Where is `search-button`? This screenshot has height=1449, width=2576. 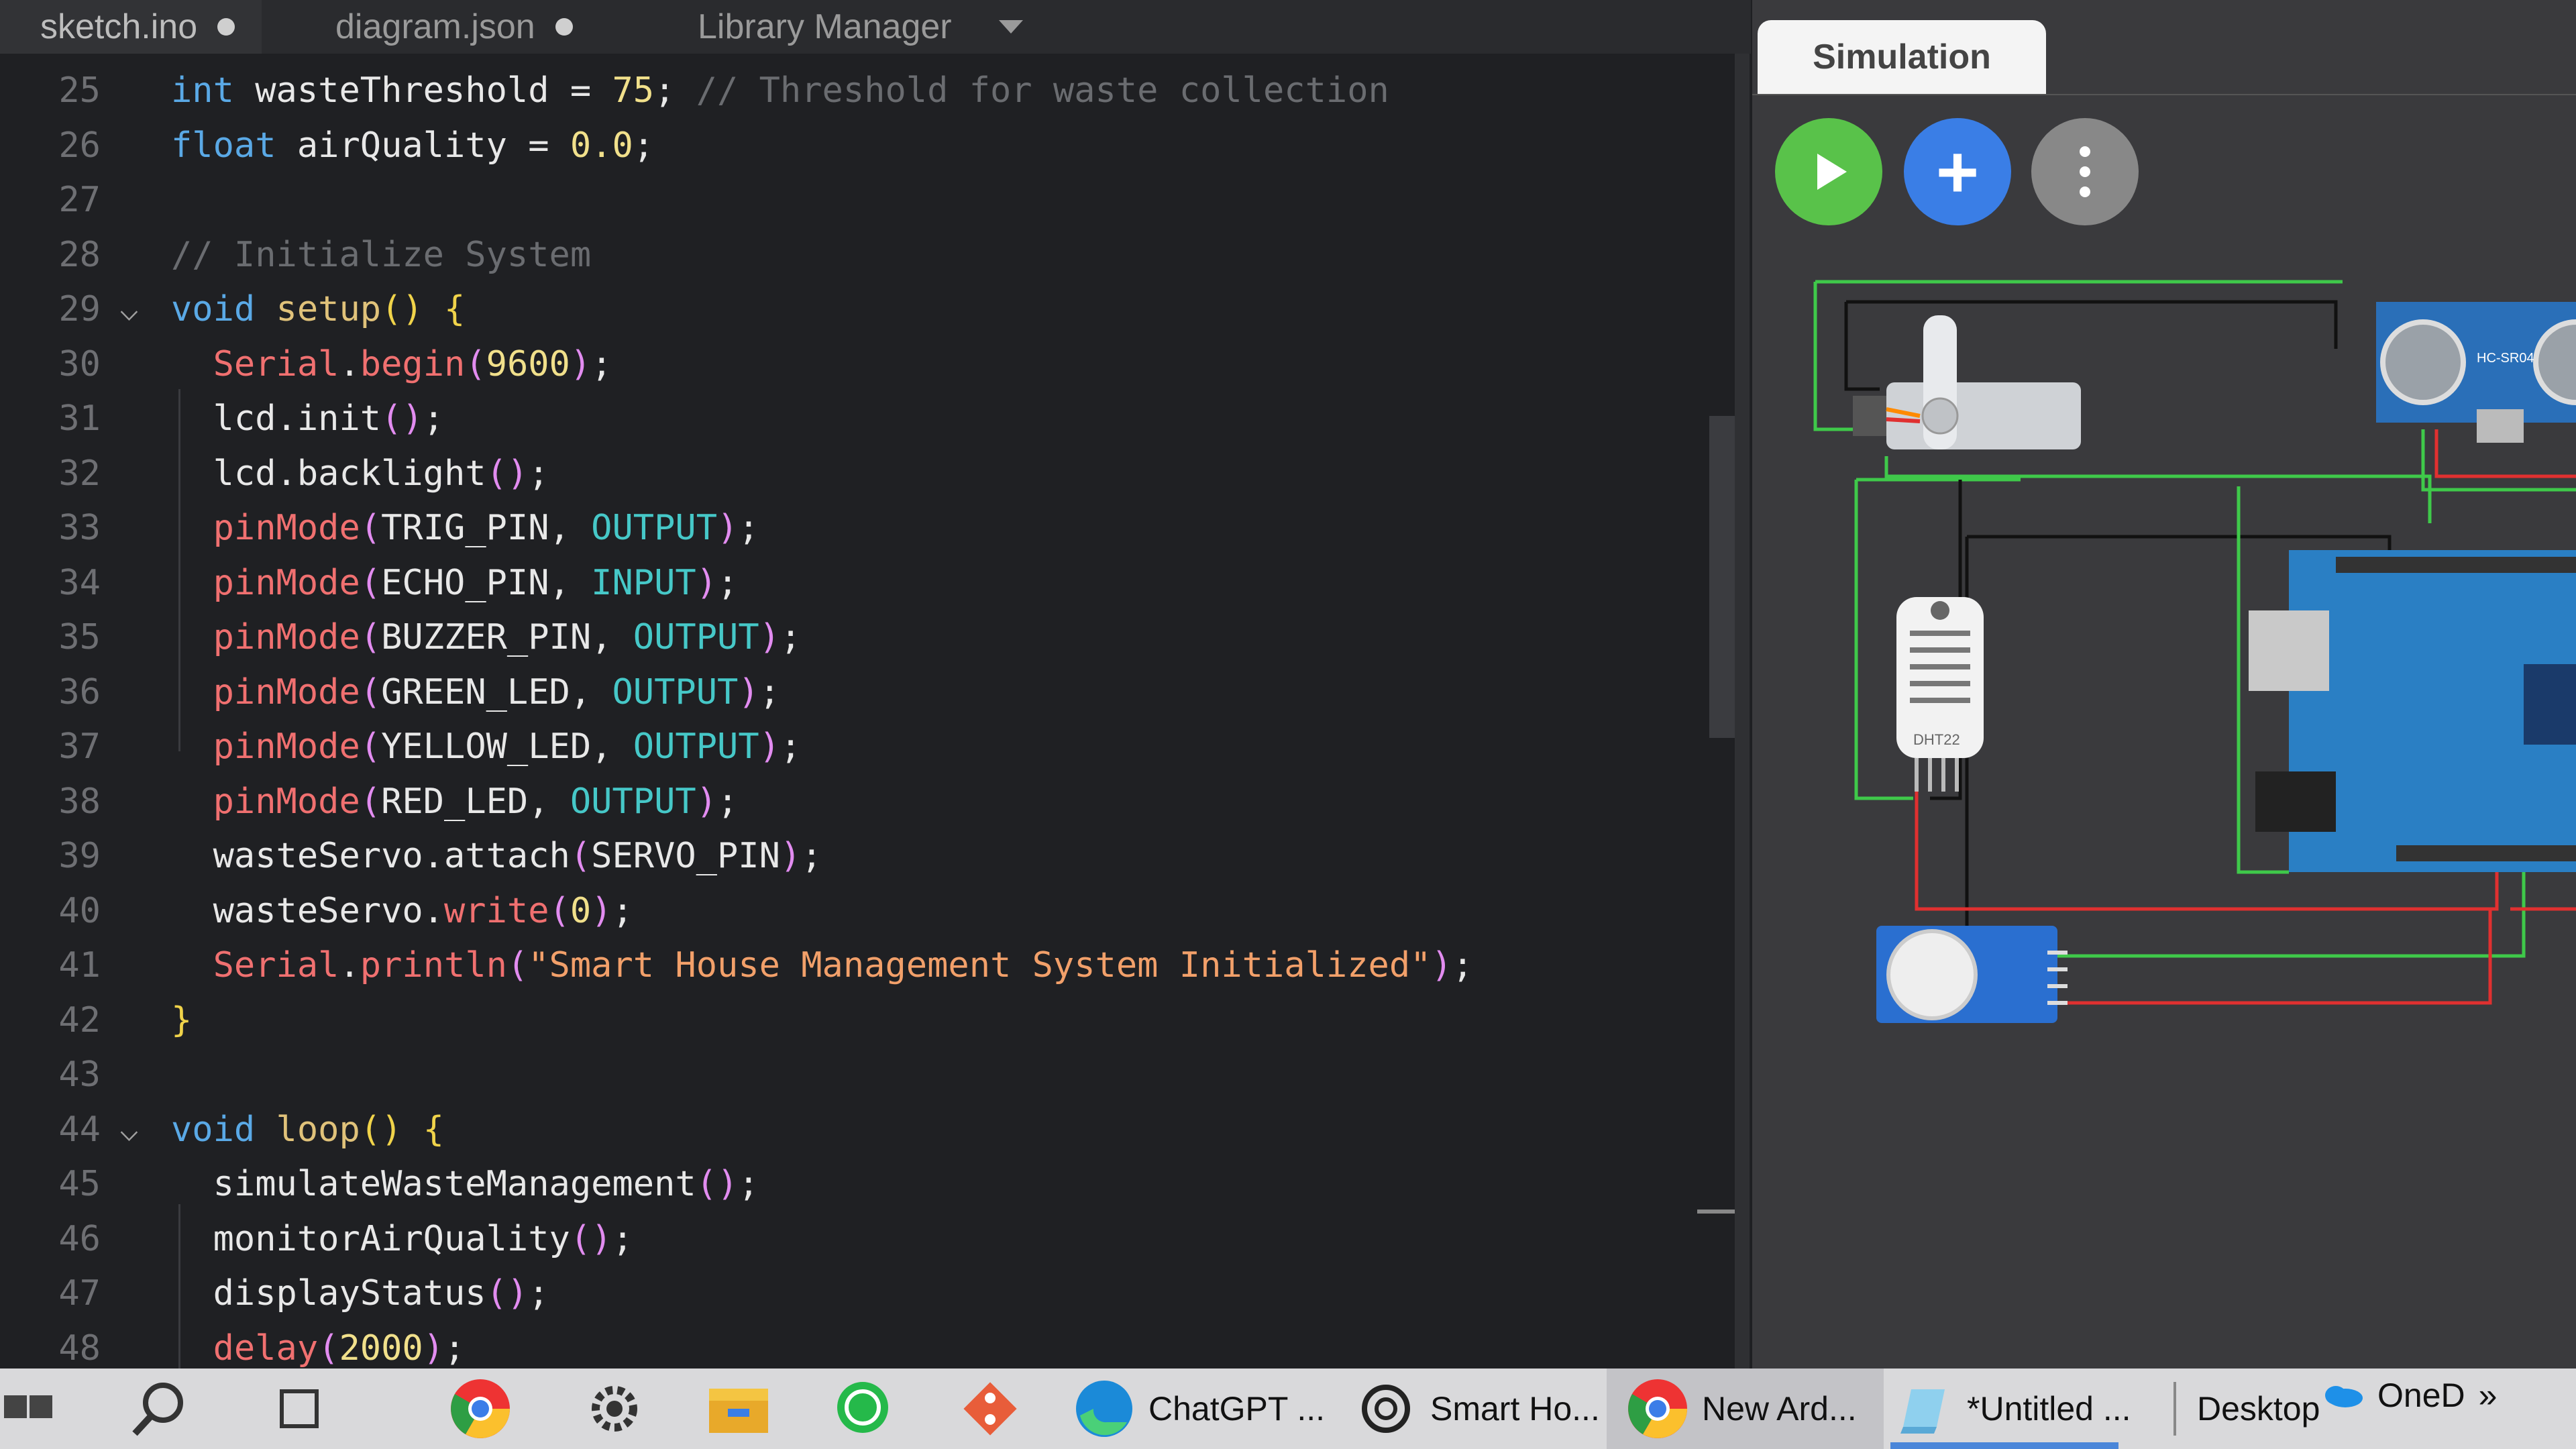 search-button is located at coordinates (158, 1408).